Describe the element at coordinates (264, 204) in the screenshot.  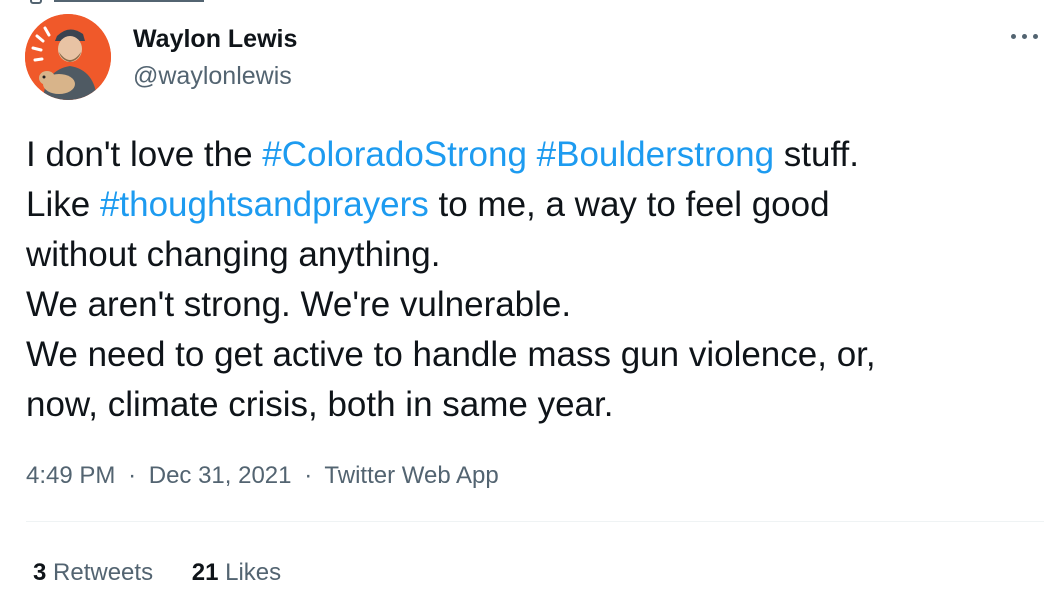
I see `hashtag-link-thoughtsandprayers: #thoughtsandprayers` at that location.